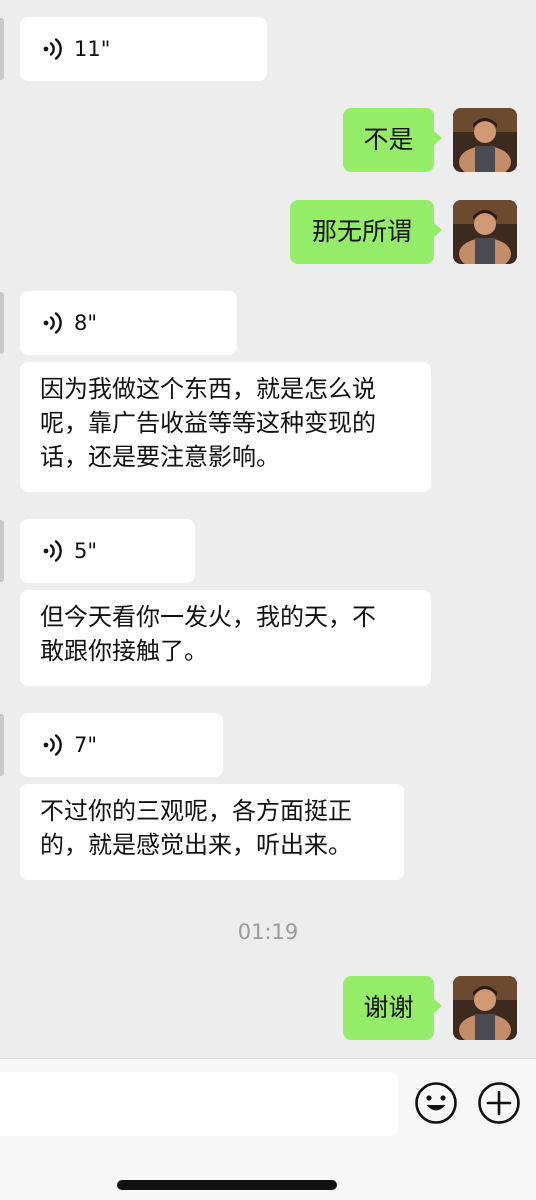 This screenshot has height=1200, width=536. I want to click on plus-icon, so click(499, 1103).